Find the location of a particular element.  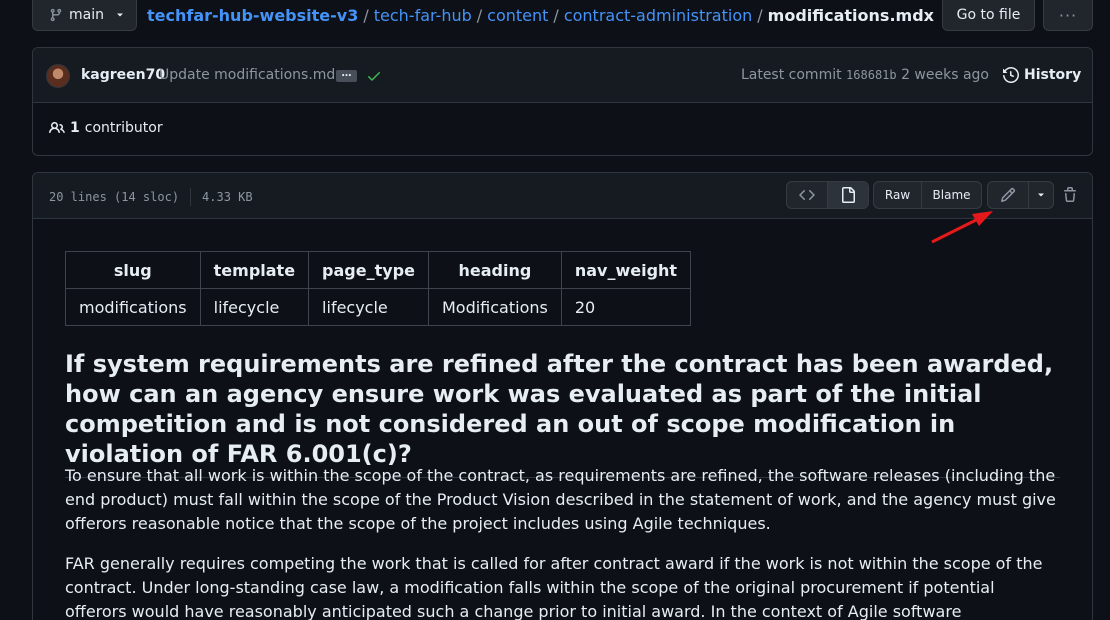

more-options-button: ··· is located at coordinates (1068, 15).